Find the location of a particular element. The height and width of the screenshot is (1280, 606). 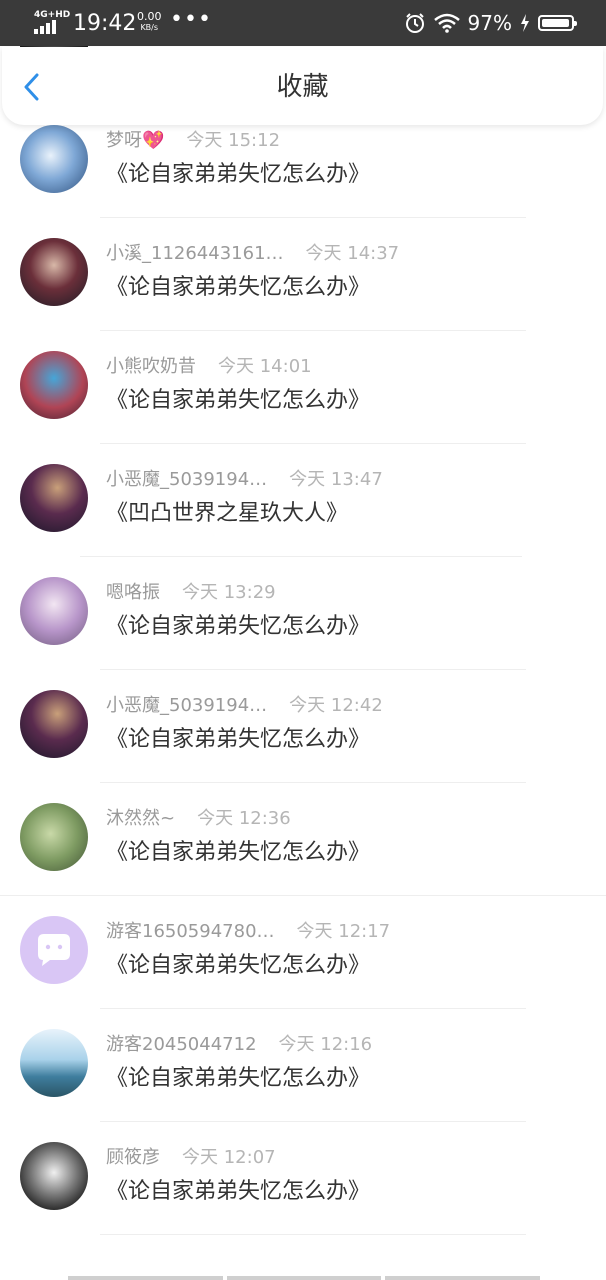

home-indicator is located at coordinates (304, 1278).